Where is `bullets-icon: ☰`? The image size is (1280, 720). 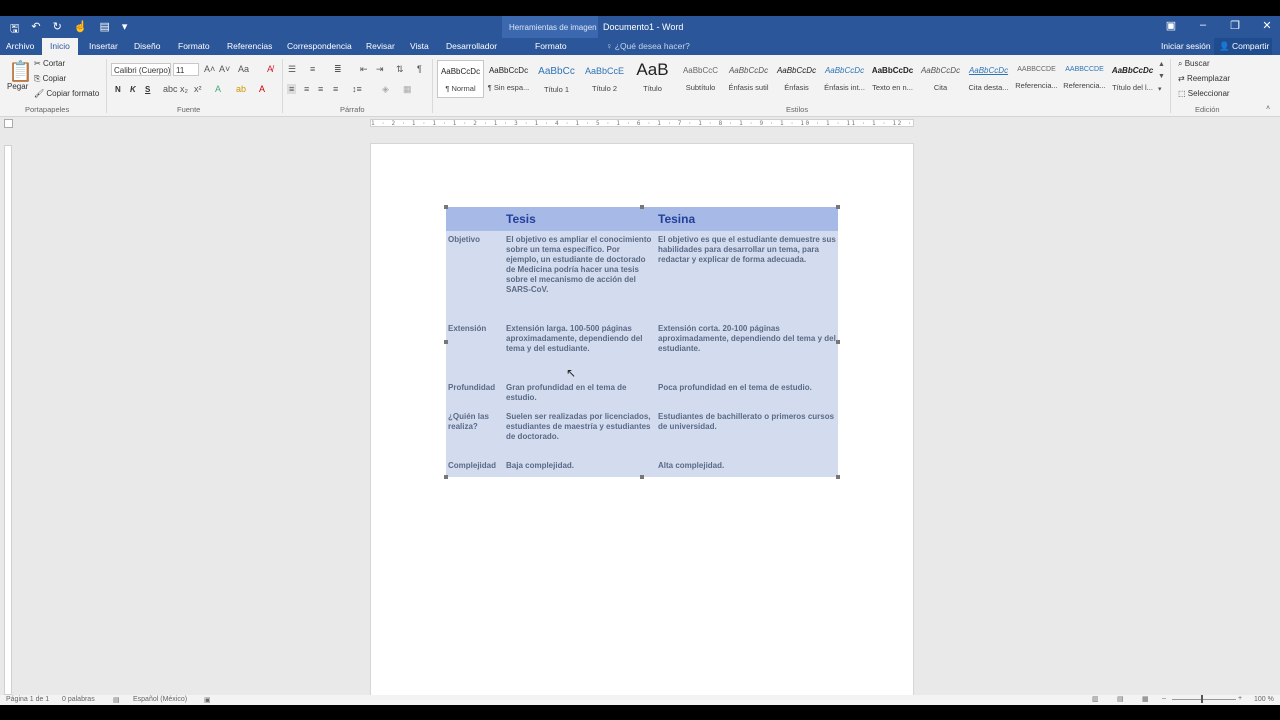
bullets-icon: ☰ is located at coordinates (292, 69).